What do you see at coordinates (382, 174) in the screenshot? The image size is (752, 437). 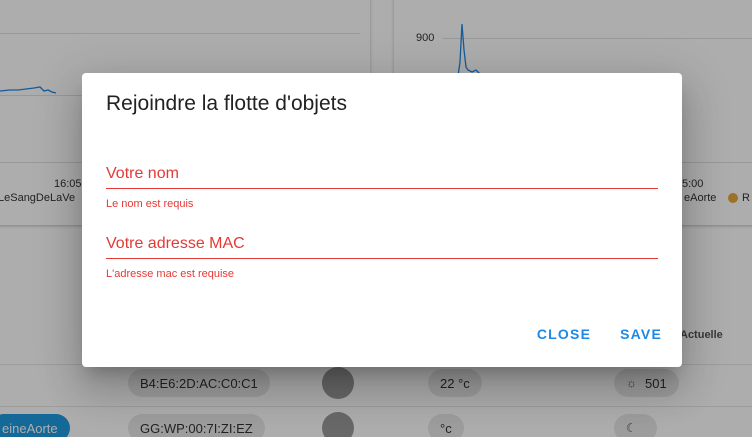 I see `name-input` at bounding box center [382, 174].